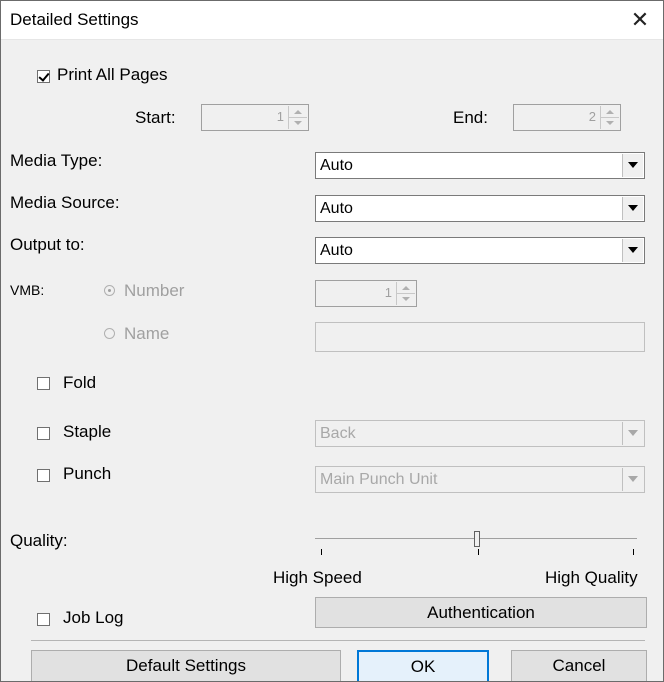 This screenshot has height=682, width=664. I want to click on vmb-number-label: Number, so click(154, 290).